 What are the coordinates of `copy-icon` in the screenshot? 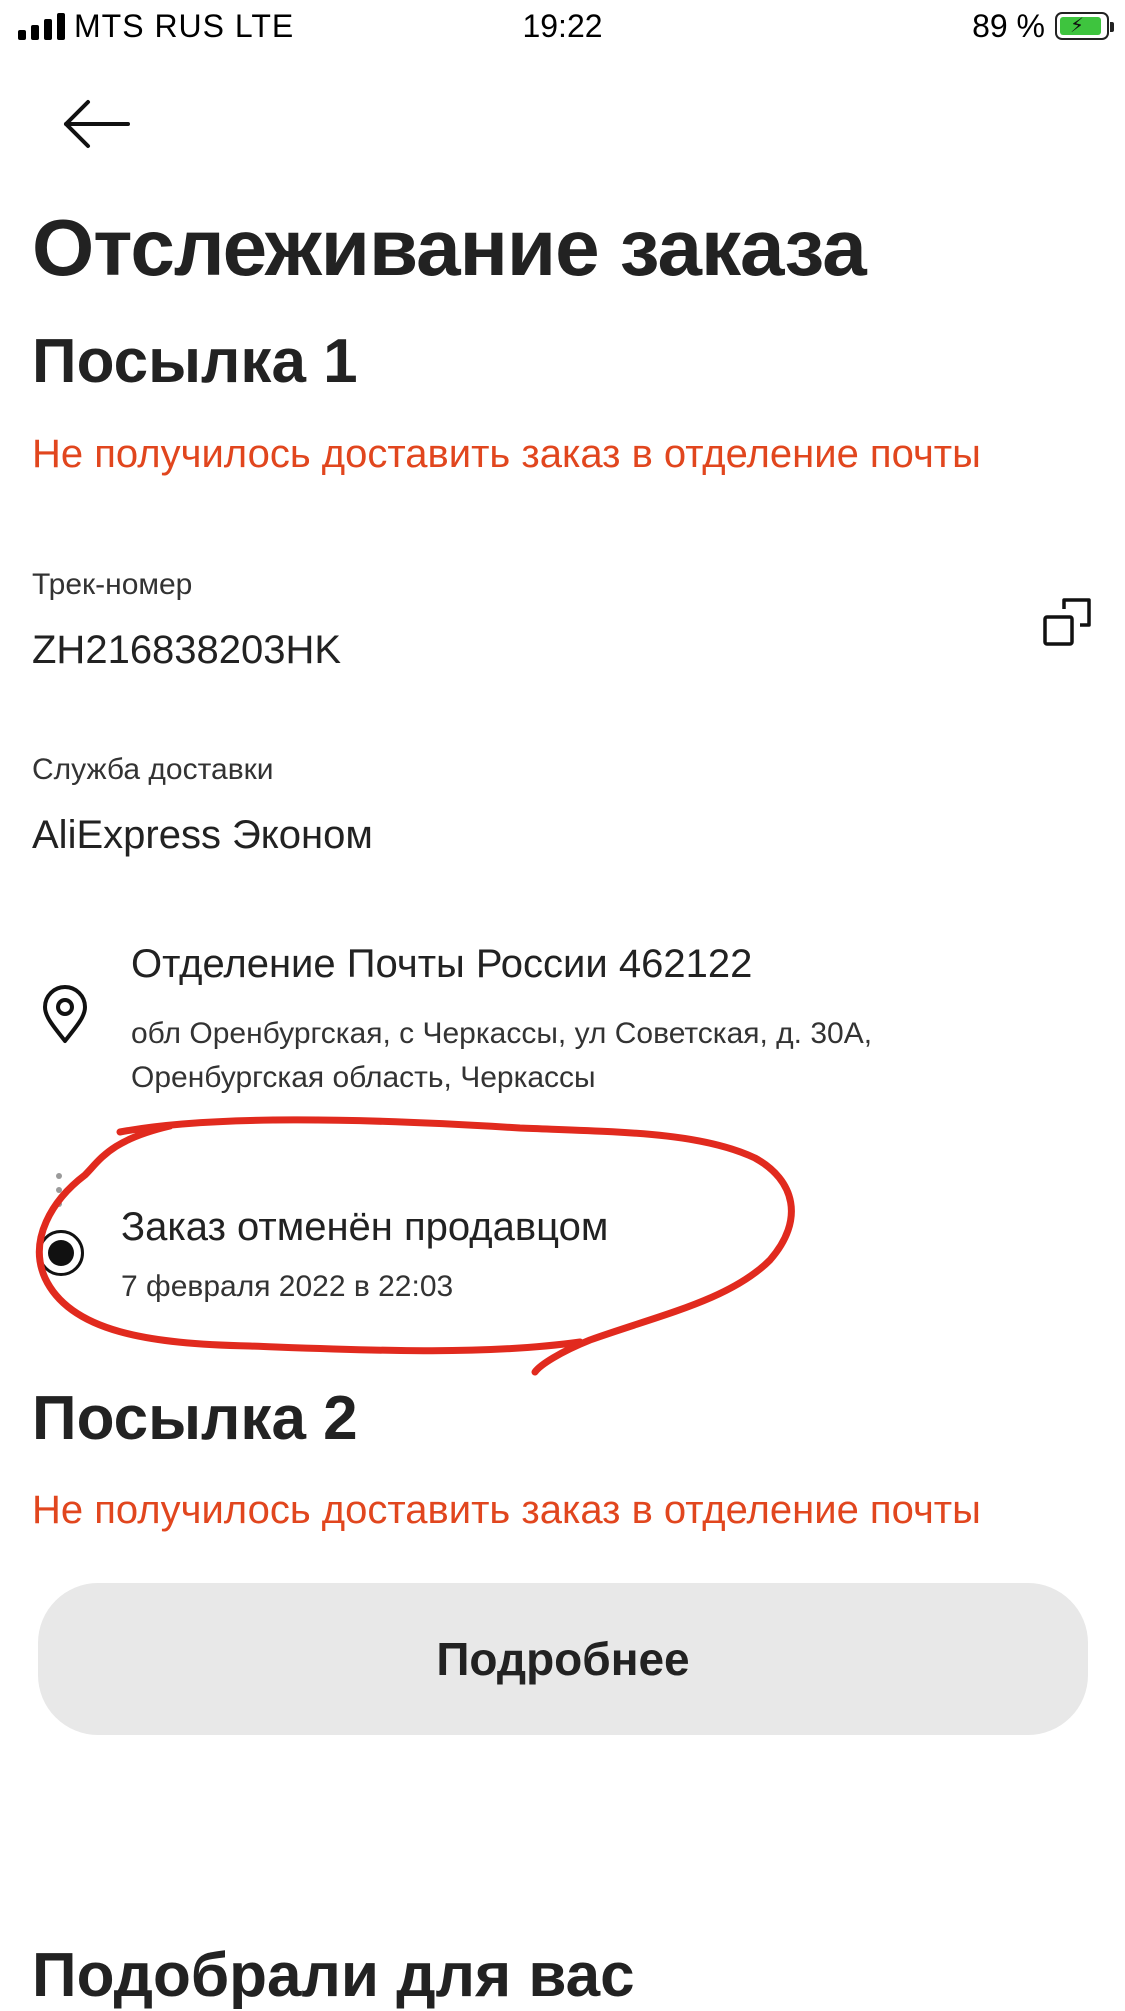 It's located at (1068, 621).